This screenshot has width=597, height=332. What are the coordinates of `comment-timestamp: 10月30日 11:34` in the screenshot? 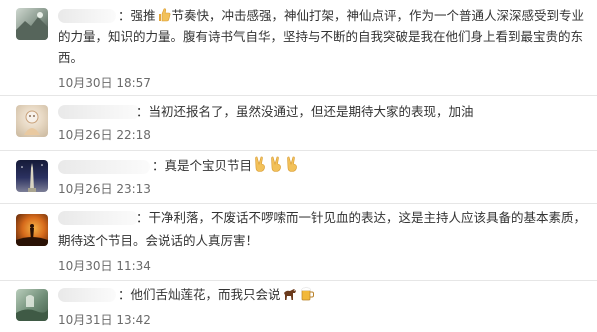 It's located at (104, 265).